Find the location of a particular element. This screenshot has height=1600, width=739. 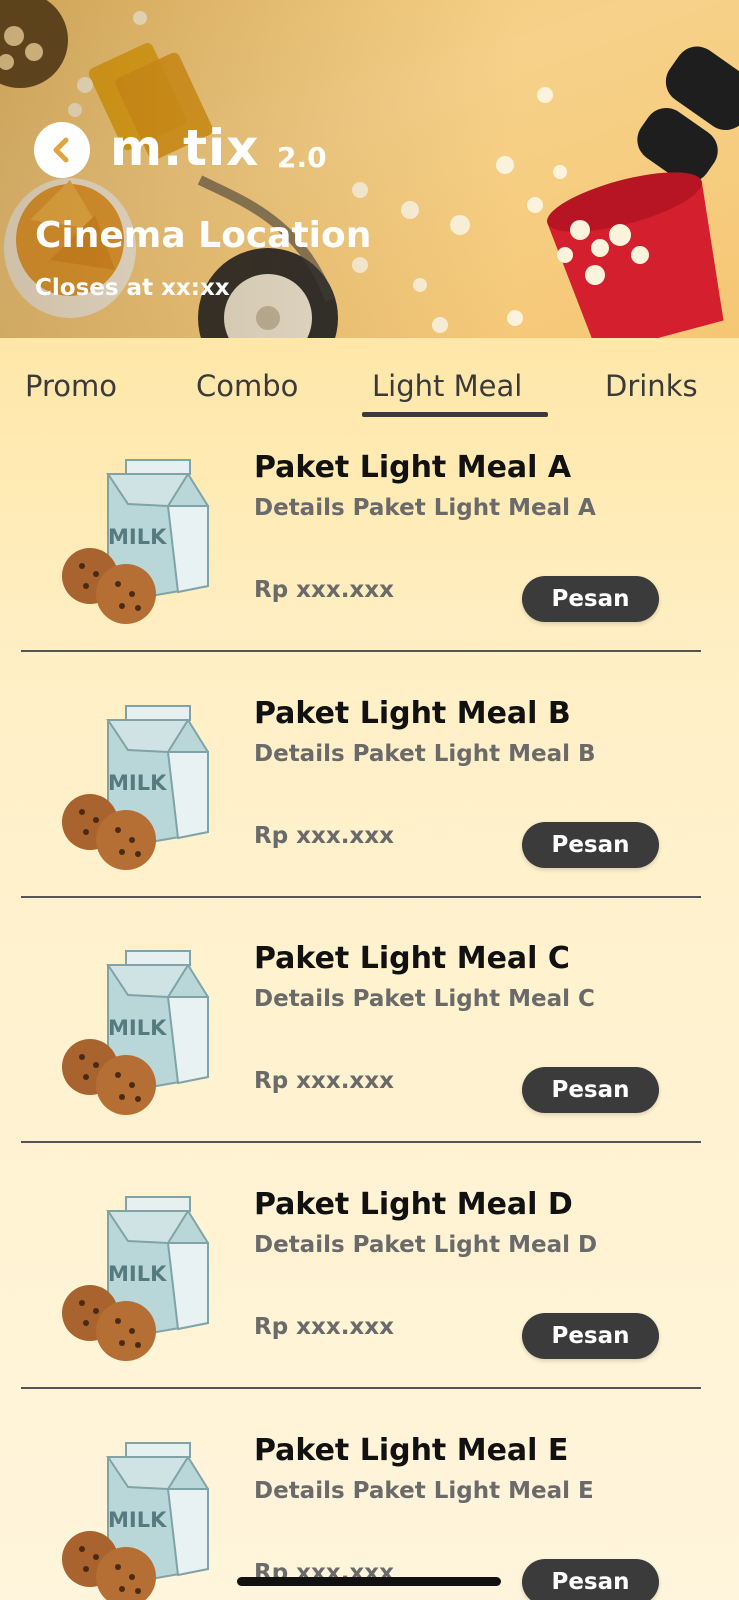

tab-promo: Promo is located at coordinates (71, 386).